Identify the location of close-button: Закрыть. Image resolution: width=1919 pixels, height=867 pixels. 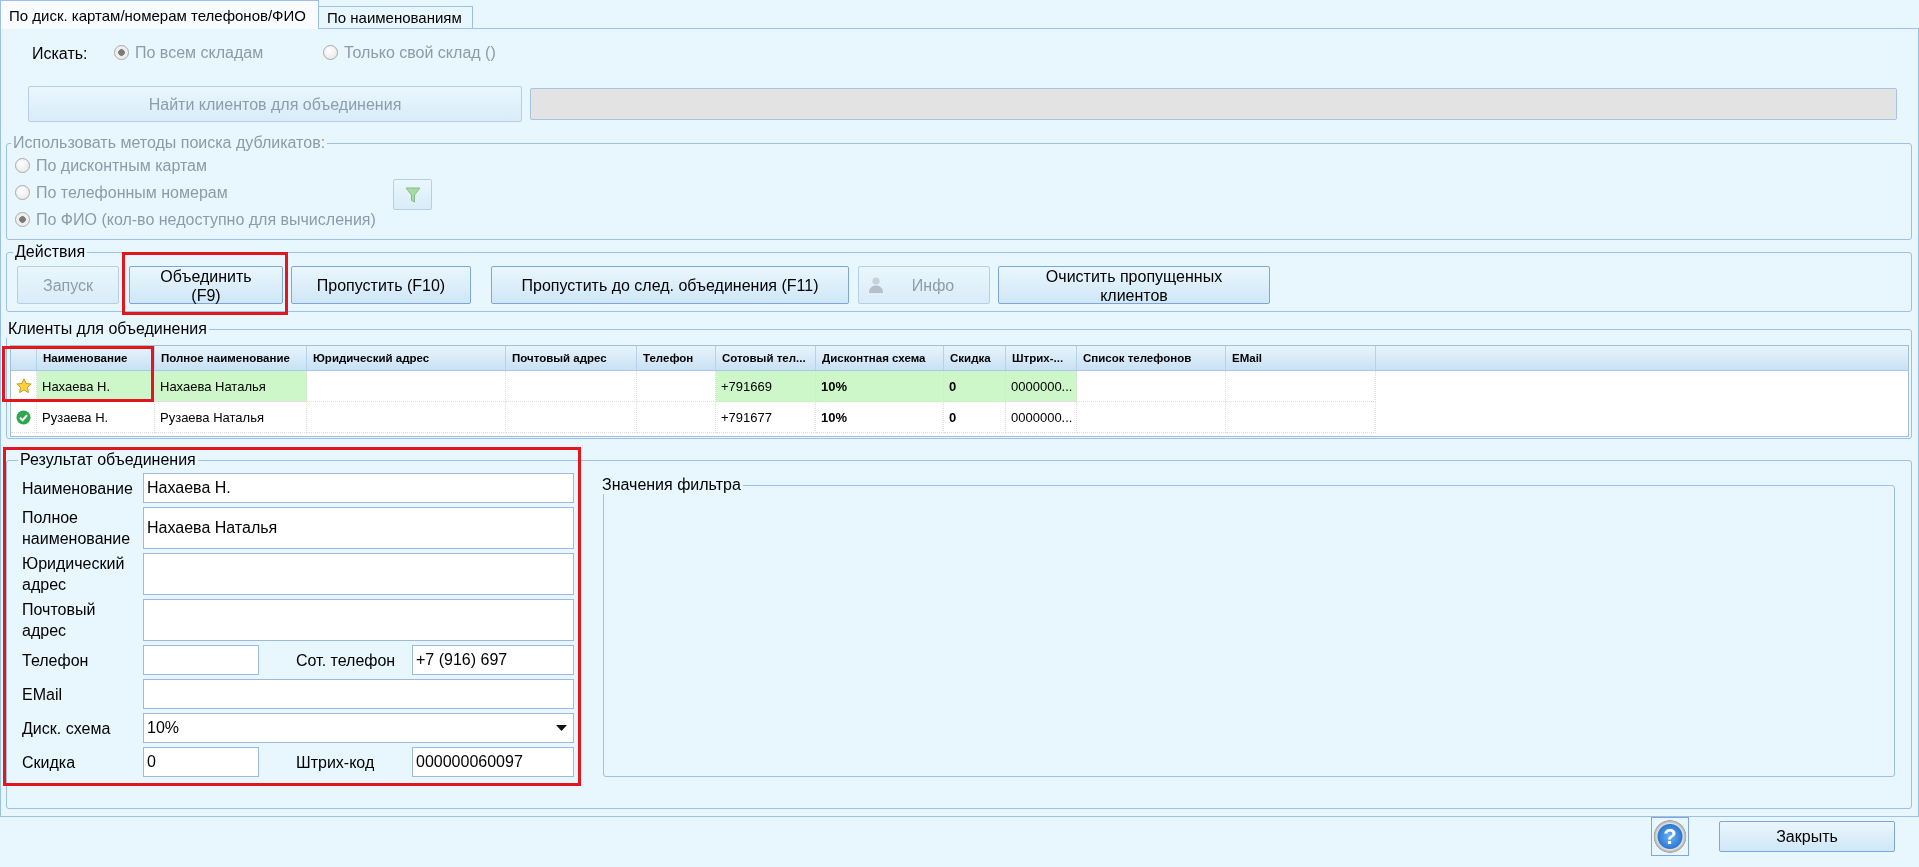
(1807, 836).